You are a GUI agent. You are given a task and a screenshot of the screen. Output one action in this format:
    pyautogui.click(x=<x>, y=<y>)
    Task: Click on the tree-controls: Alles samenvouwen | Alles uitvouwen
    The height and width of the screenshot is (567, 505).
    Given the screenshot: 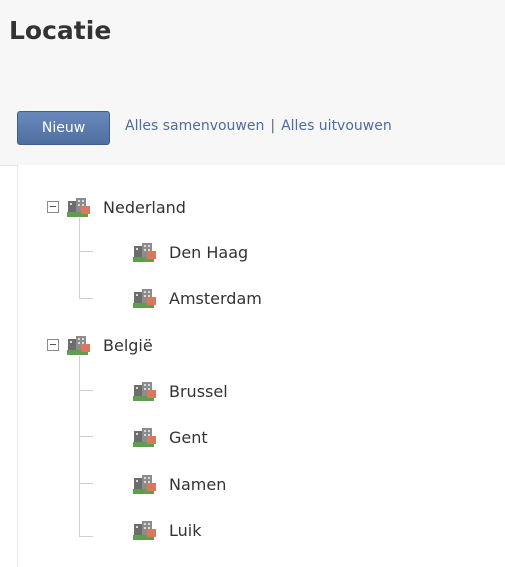 What is the action you would take?
    pyautogui.click(x=258, y=126)
    